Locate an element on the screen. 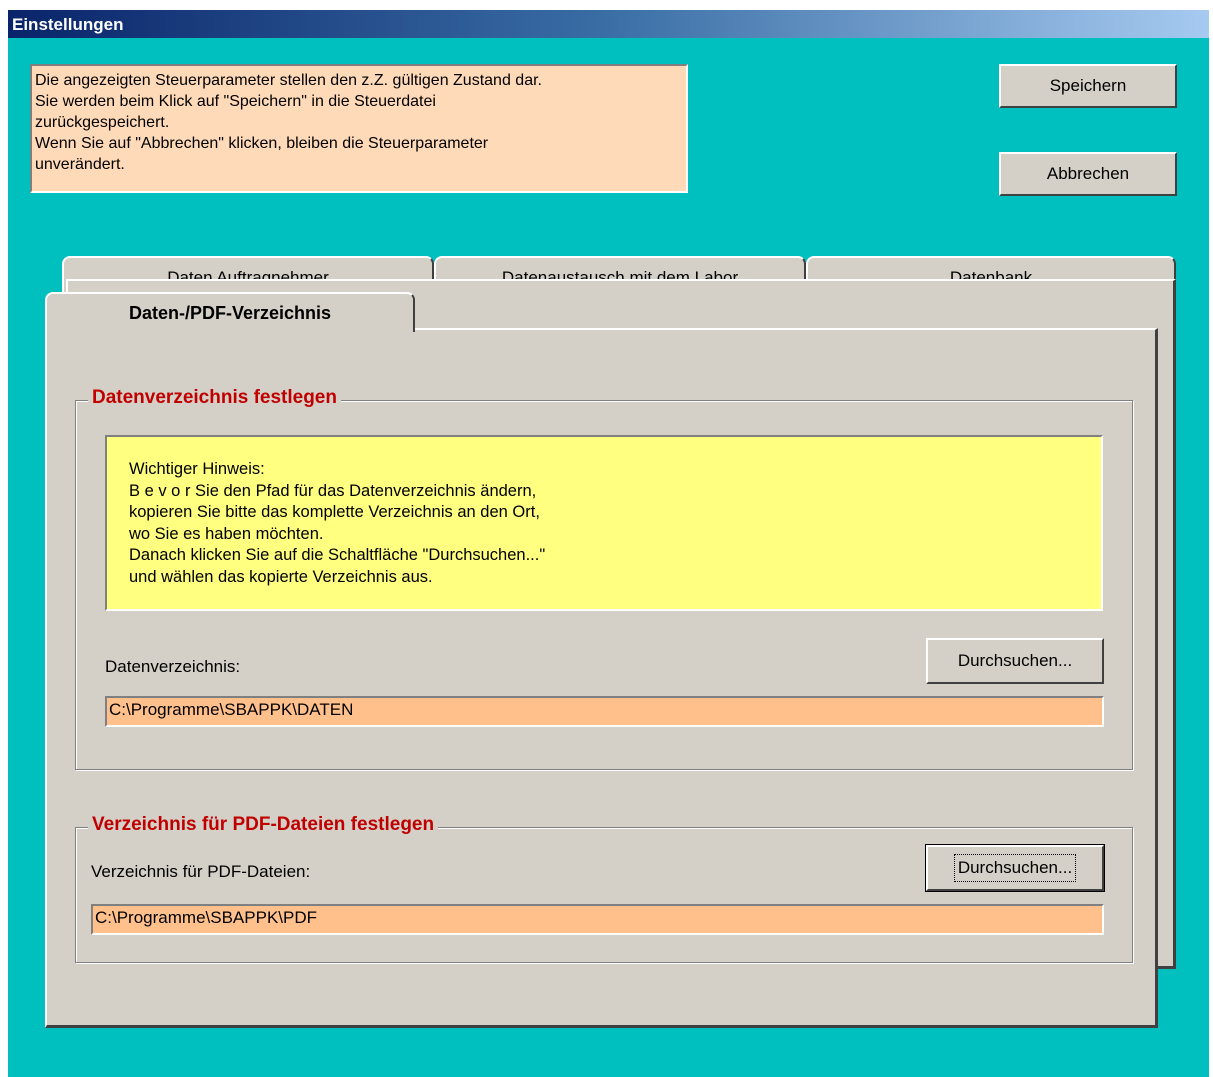 This screenshot has height=1077, width=1213. data-directory-legend: Datenverzeichnis festlegen is located at coordinates (214, 398).